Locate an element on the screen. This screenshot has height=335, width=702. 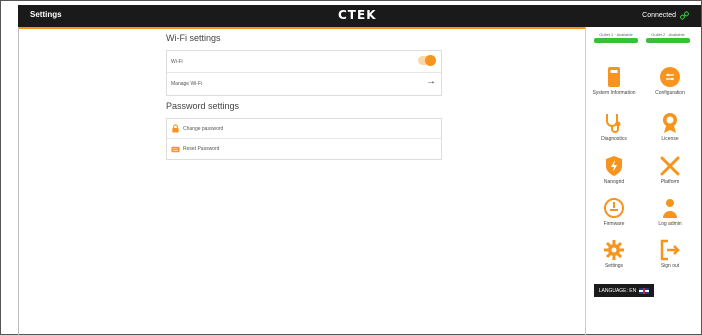
content-left-border is located at coordinates (18, 181).